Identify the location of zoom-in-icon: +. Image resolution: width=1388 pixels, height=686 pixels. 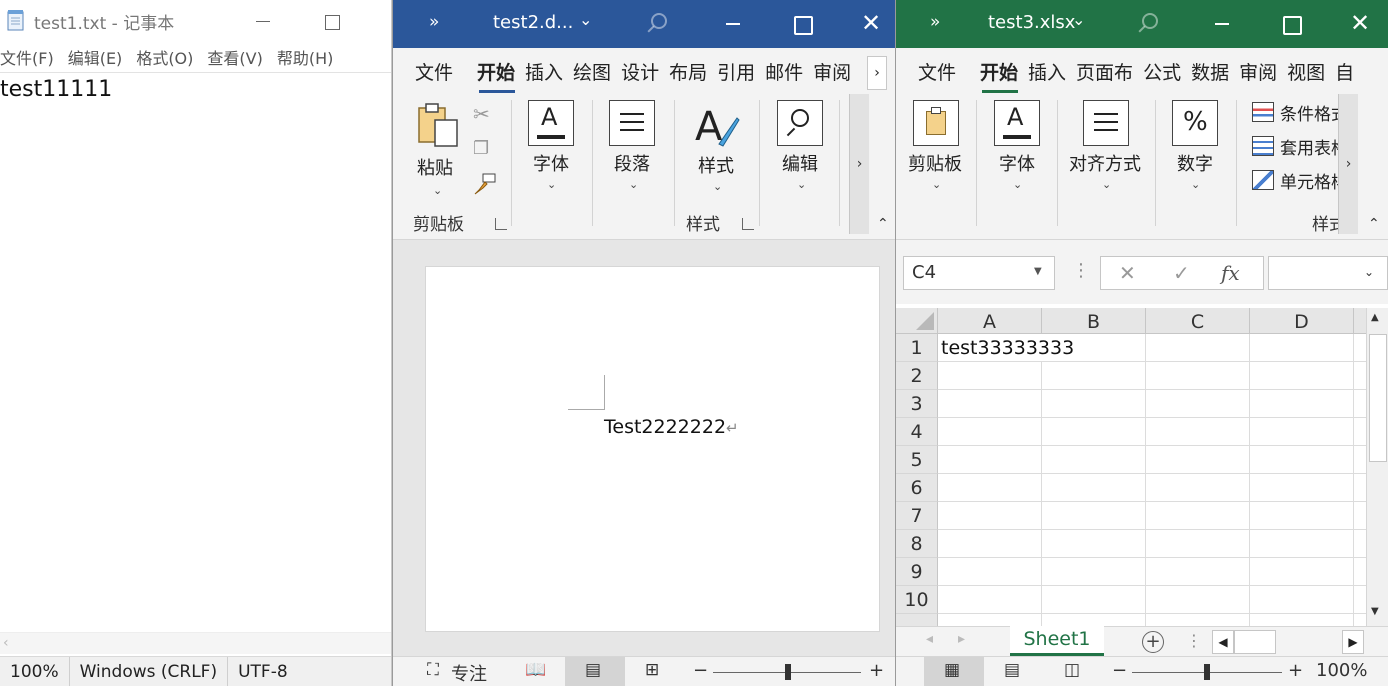
(876, 670).